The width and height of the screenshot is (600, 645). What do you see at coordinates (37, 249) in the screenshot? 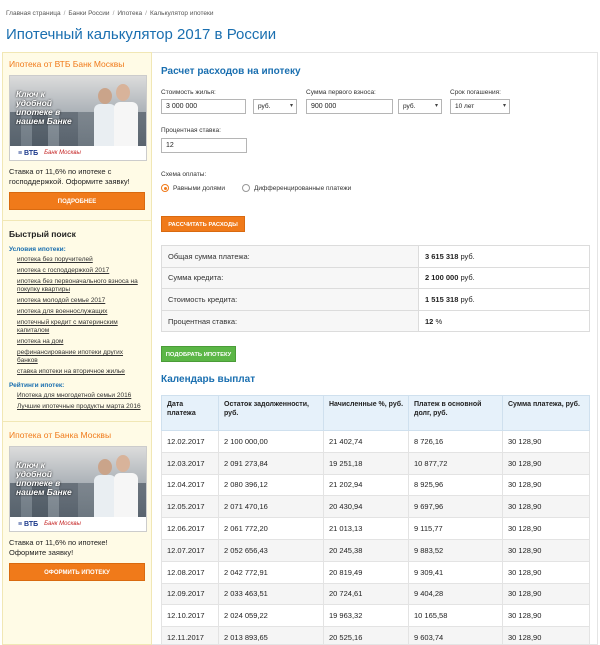
I see `conditions-title: Условия ипотеки:` at bounding box center [37, 249].